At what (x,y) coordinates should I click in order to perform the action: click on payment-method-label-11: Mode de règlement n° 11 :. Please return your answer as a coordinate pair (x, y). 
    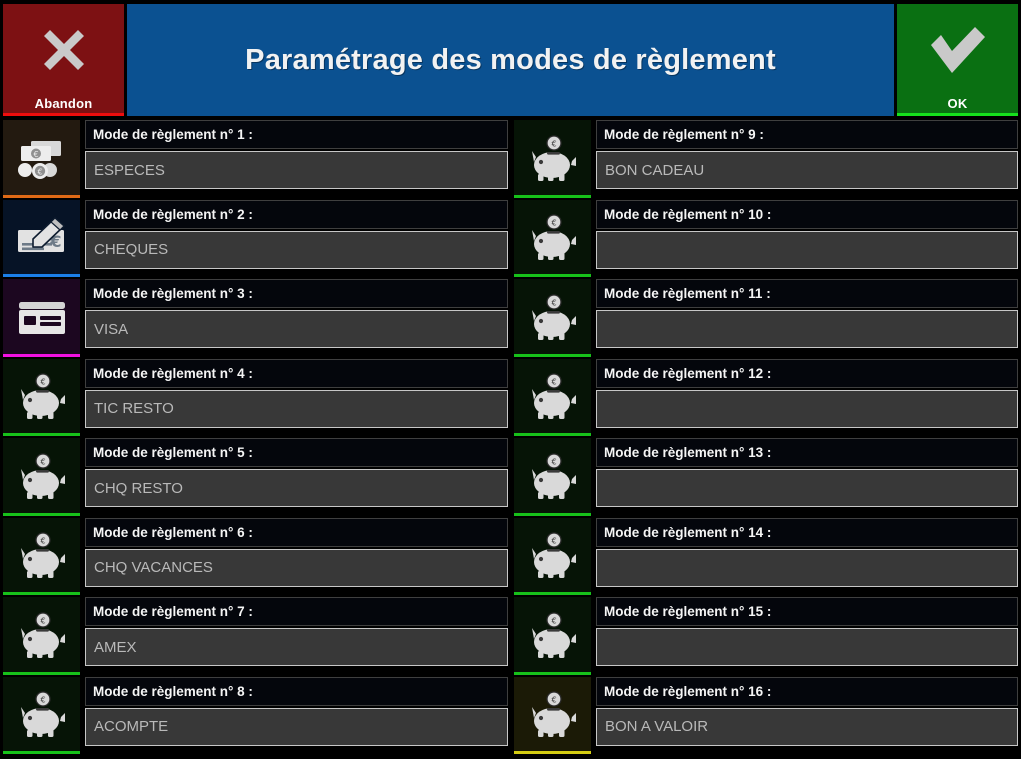
    Looking at the image, I should click on (807, 293).